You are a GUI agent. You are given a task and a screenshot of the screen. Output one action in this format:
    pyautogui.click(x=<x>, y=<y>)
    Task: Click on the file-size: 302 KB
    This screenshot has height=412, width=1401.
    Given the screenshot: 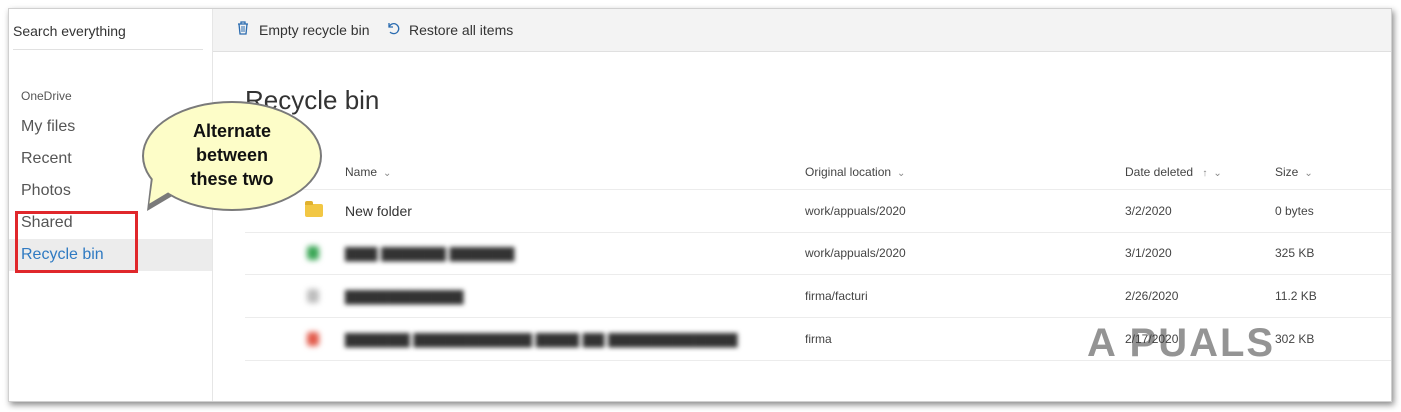 What is the action you would take?
    pyautogui.click(x=1295, y=339)
    